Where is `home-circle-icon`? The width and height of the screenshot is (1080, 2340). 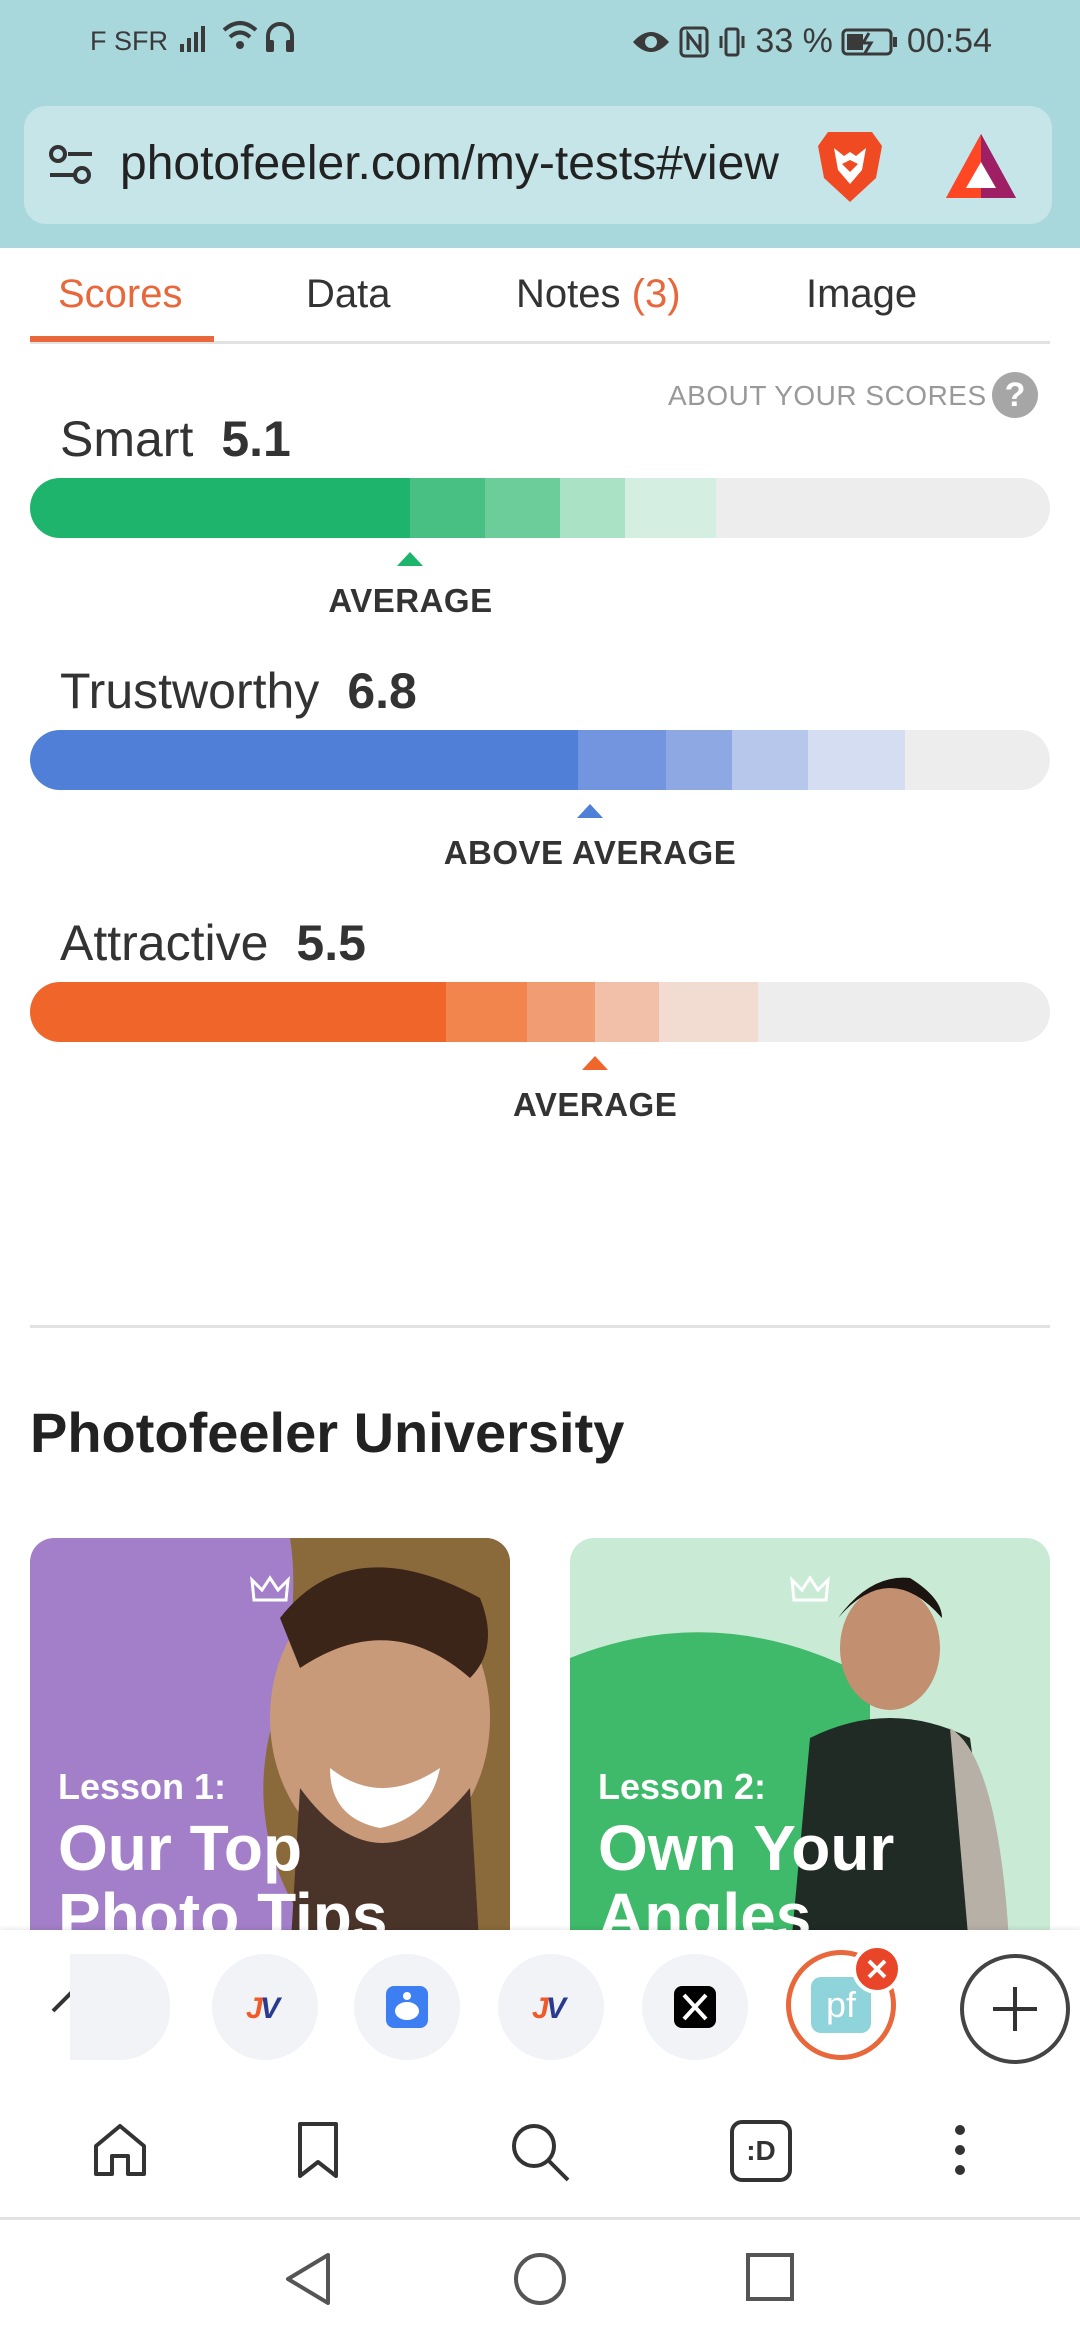
home-circle-icon is located at coordinates (540, 2279).